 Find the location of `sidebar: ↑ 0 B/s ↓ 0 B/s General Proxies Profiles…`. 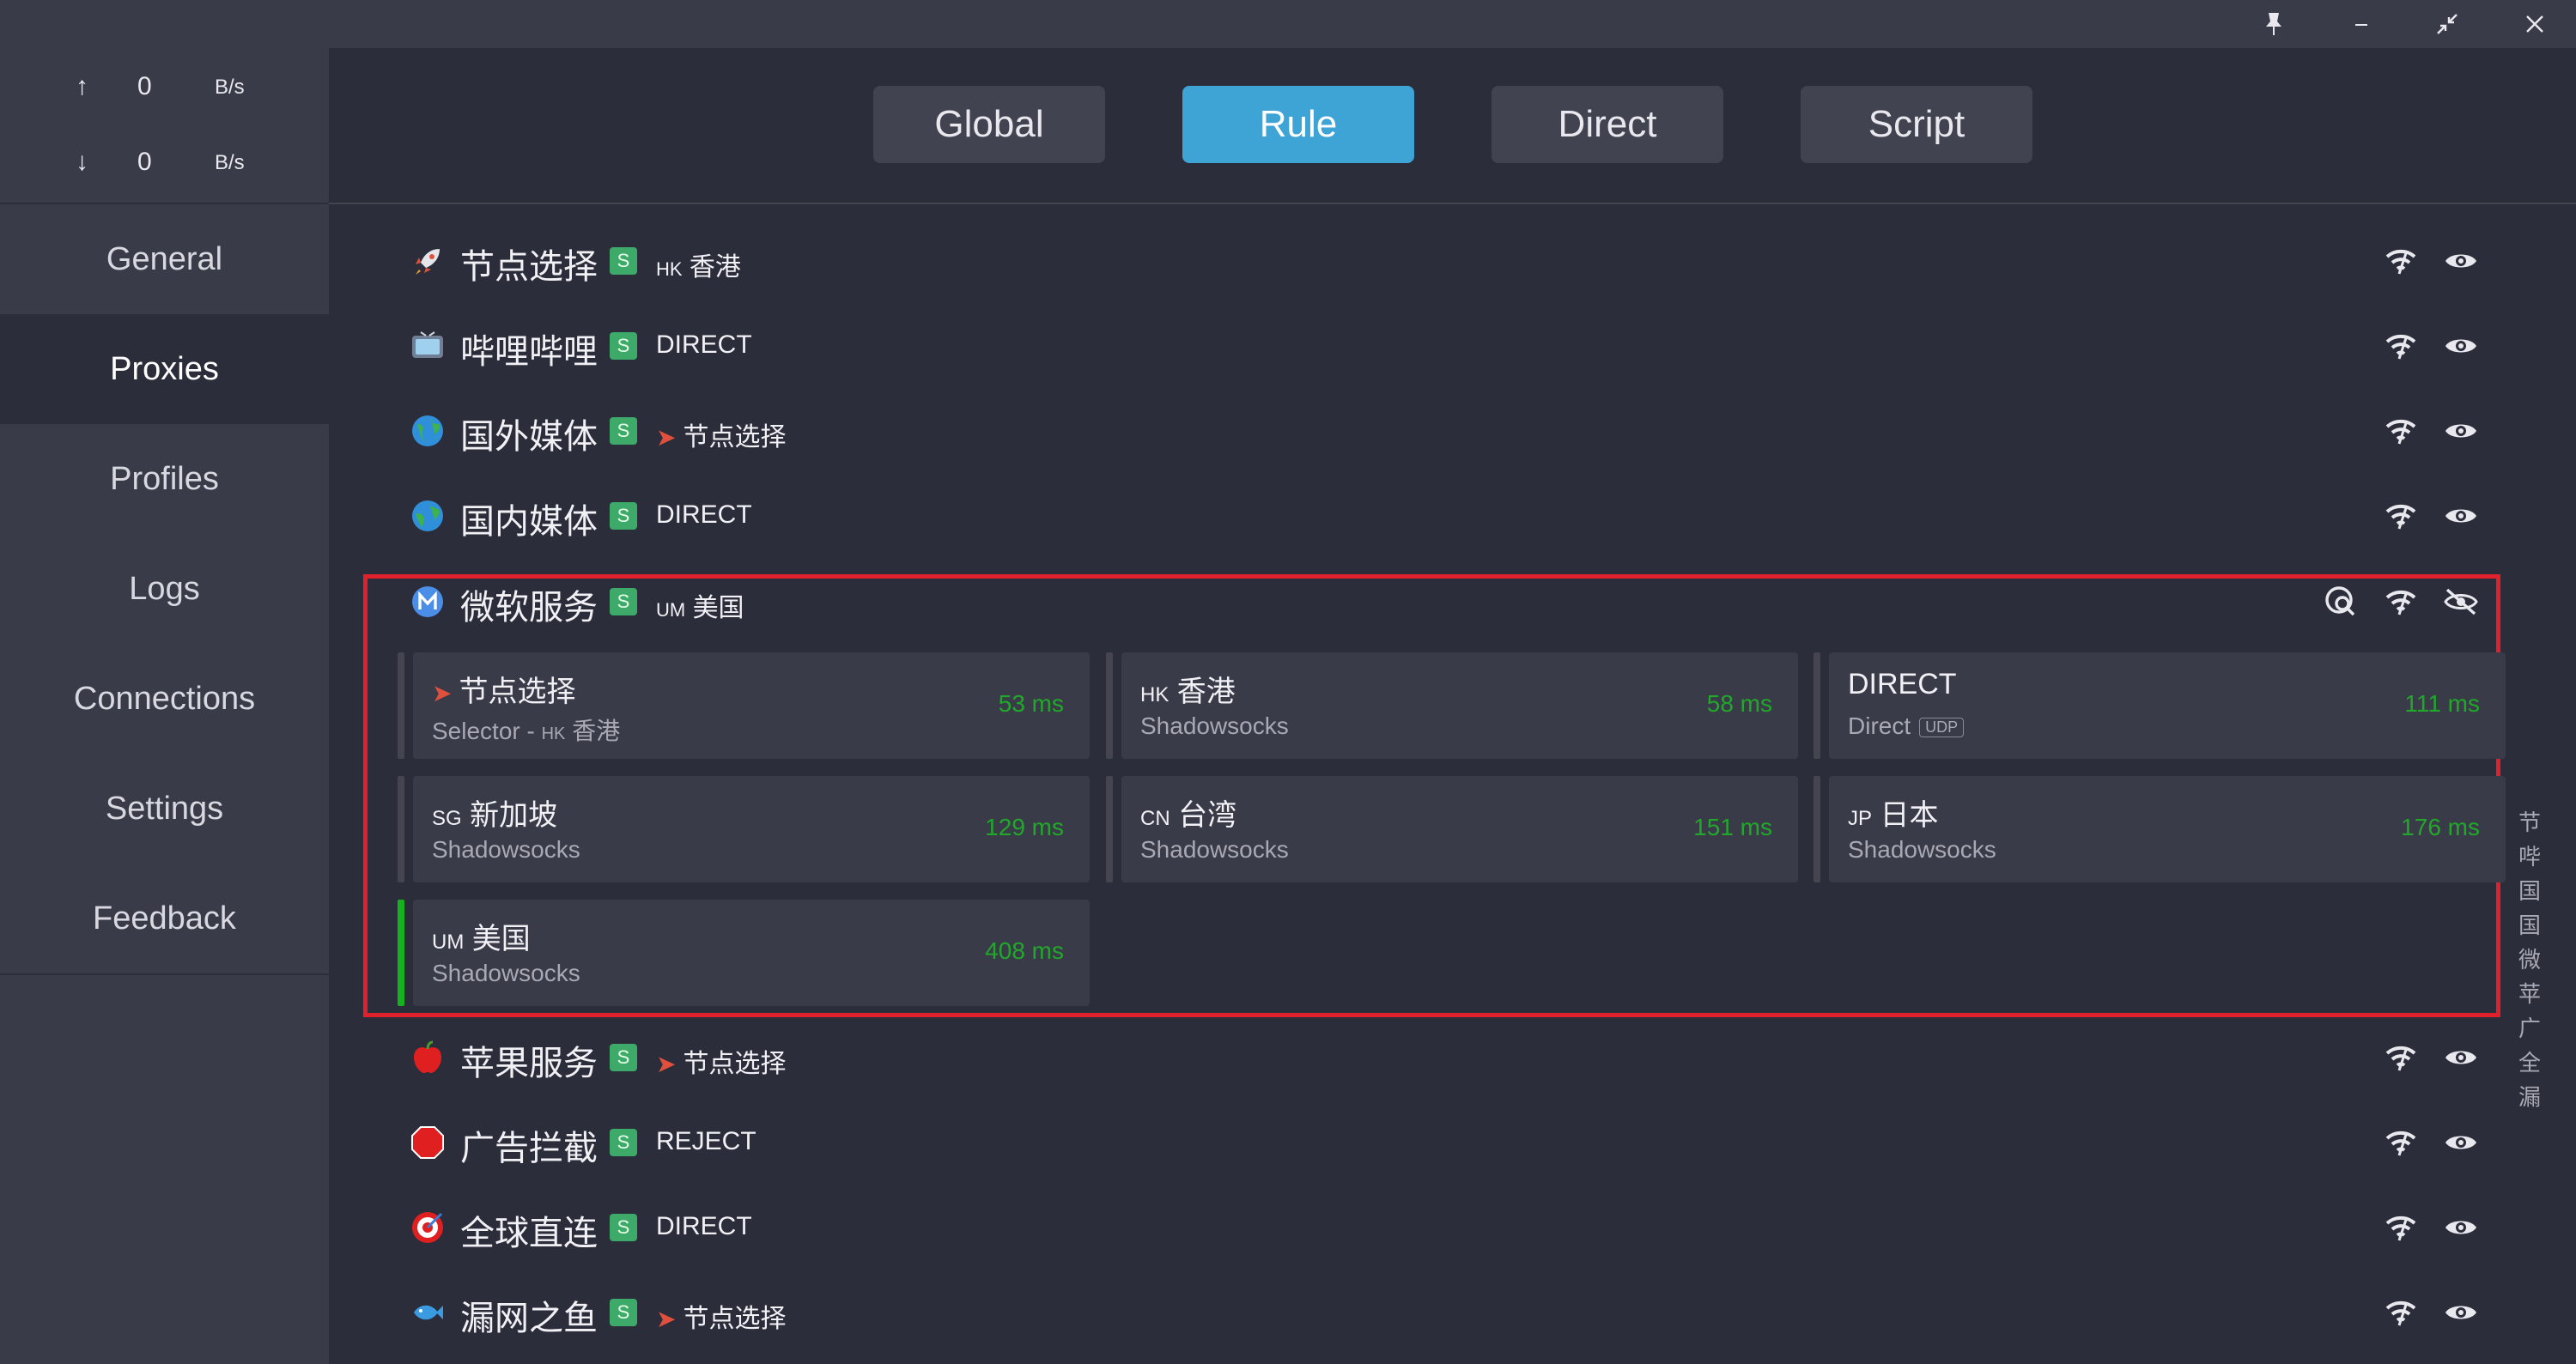

sidebar: ↑ 0 B/s ↓ 0 B/s General Proxies Profiles… is located at coordinates (164, 706).